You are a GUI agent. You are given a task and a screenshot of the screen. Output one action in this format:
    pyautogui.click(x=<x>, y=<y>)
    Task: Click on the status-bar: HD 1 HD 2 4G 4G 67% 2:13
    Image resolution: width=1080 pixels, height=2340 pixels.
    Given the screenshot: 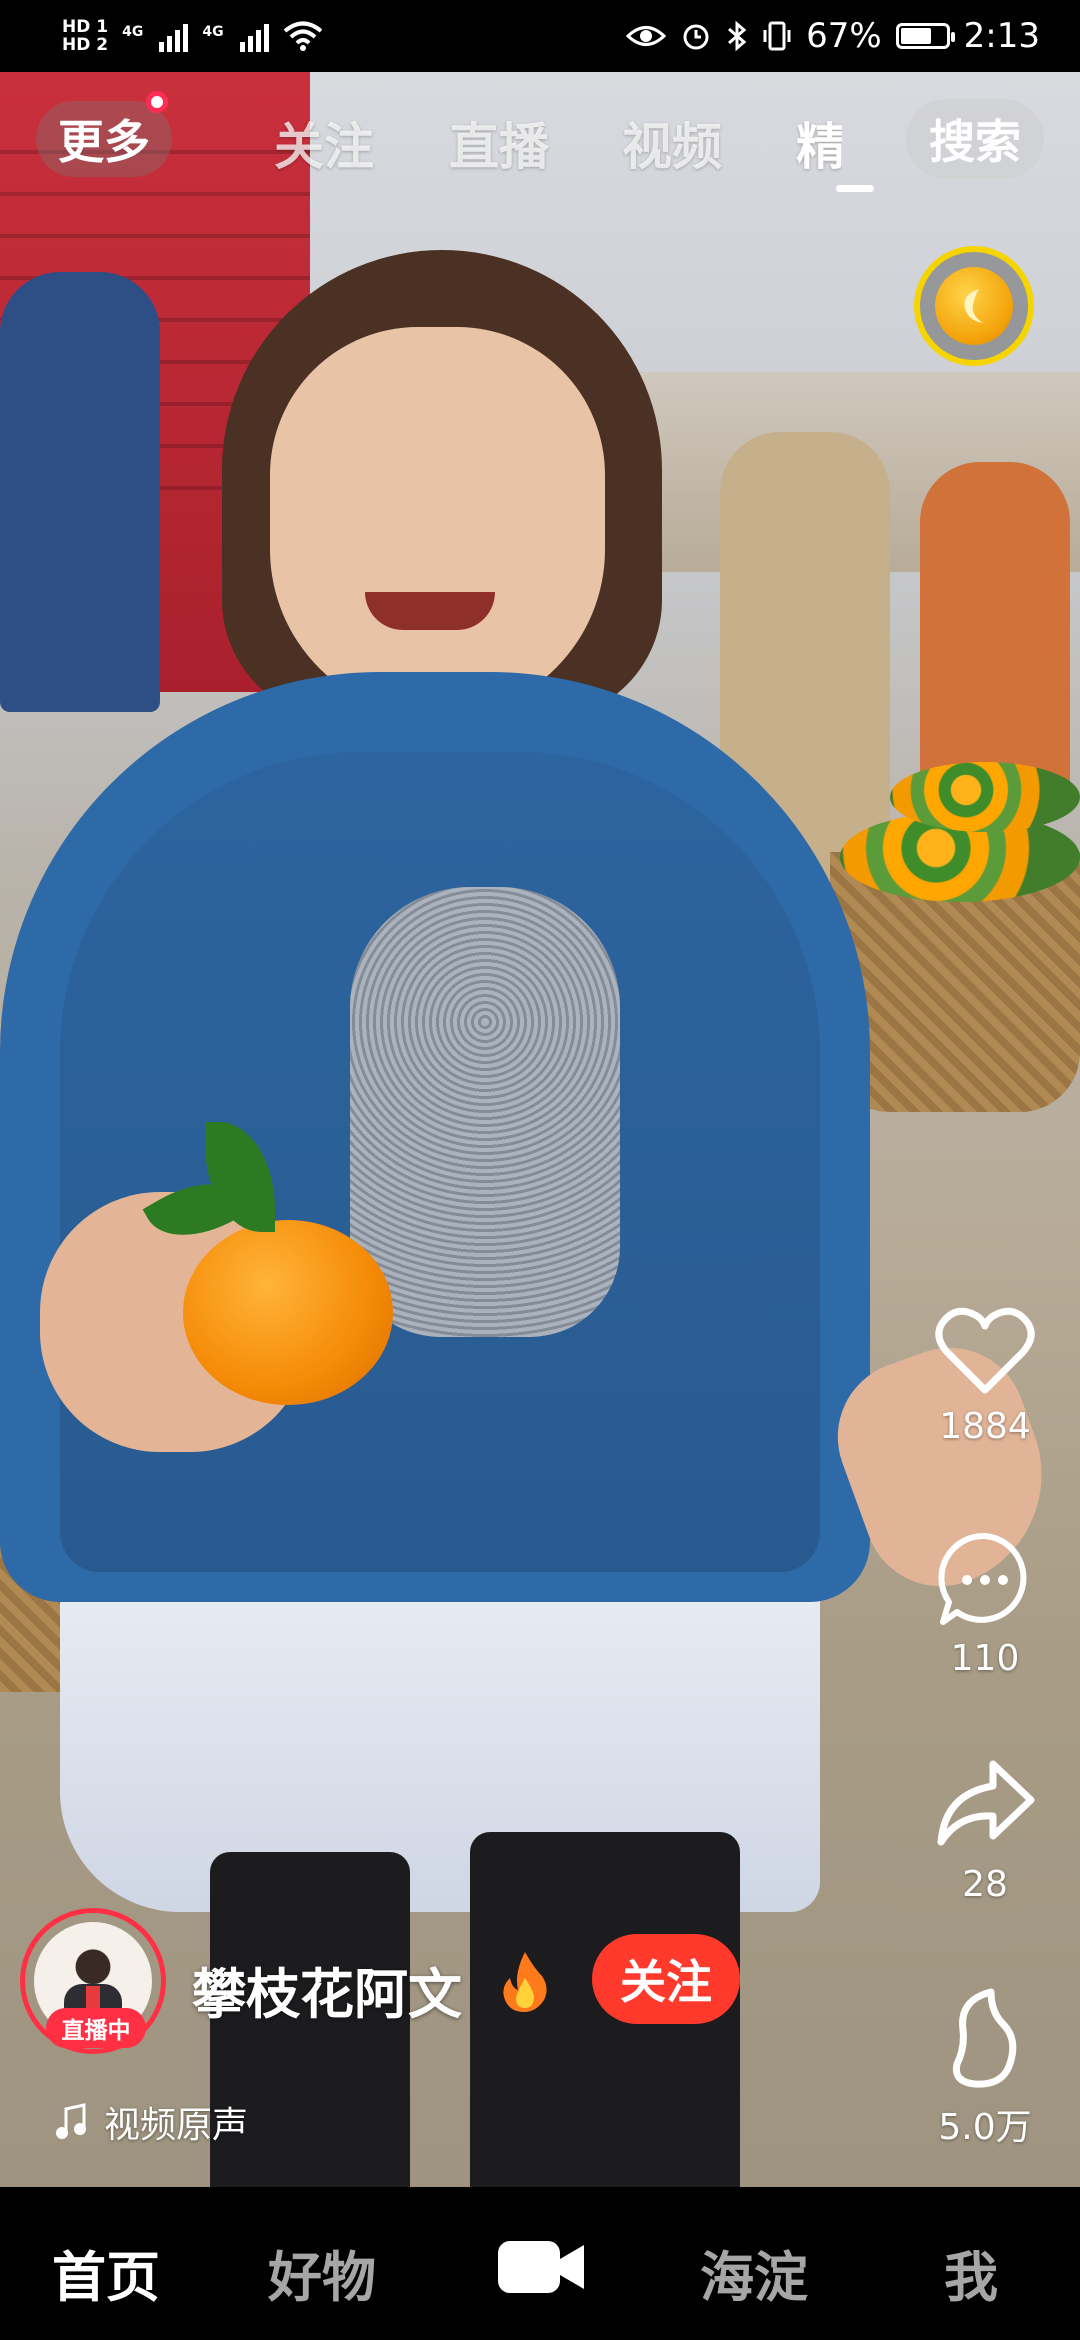 What is the action you would take?
    pyautogui.click(x=540, y=36)
    